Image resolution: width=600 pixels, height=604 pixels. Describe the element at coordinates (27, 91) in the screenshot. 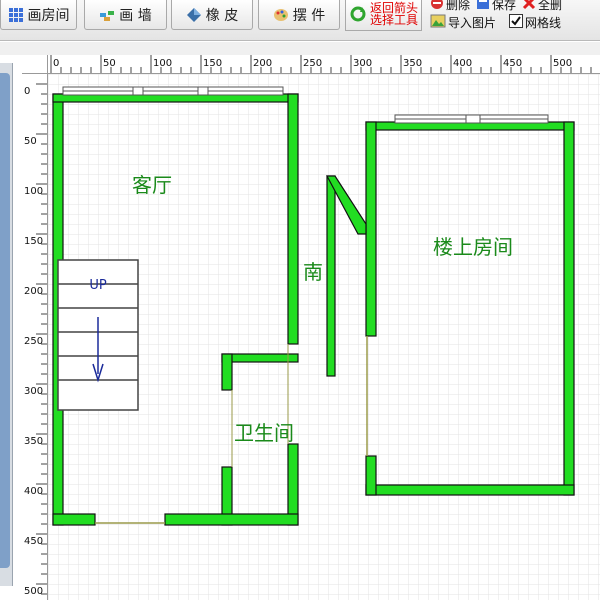

I see `ruler-left-label: 0` at that location.